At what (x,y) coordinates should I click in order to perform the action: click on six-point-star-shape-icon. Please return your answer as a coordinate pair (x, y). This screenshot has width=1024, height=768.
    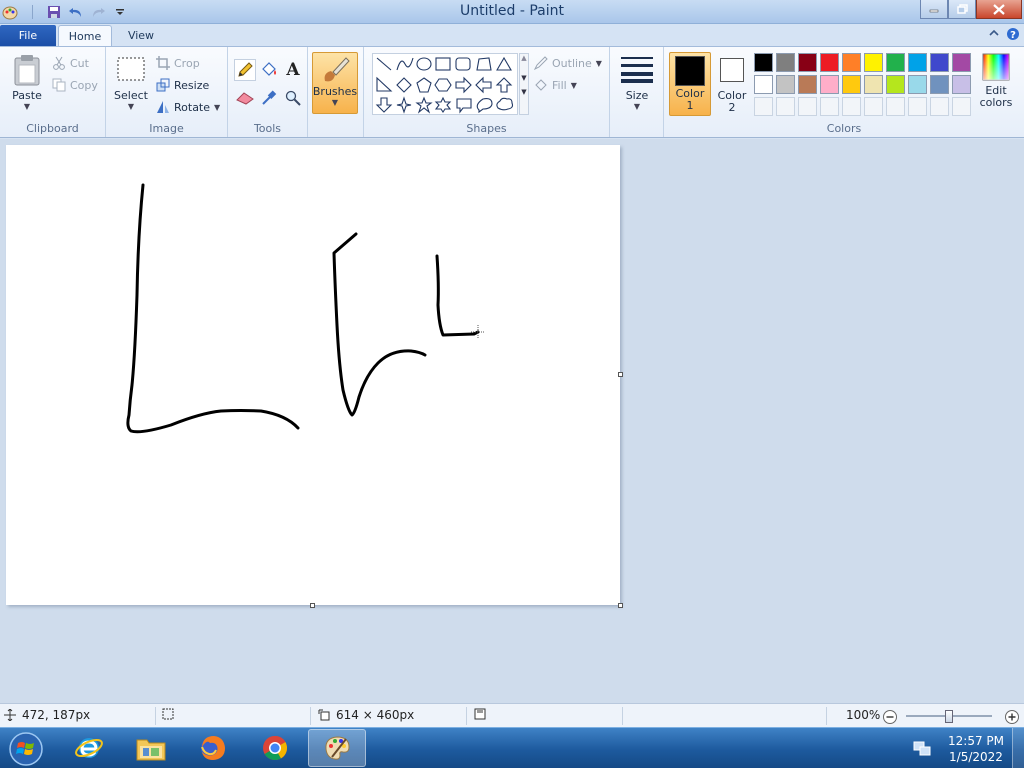
    Looking at the image, I should click on (443, 104).